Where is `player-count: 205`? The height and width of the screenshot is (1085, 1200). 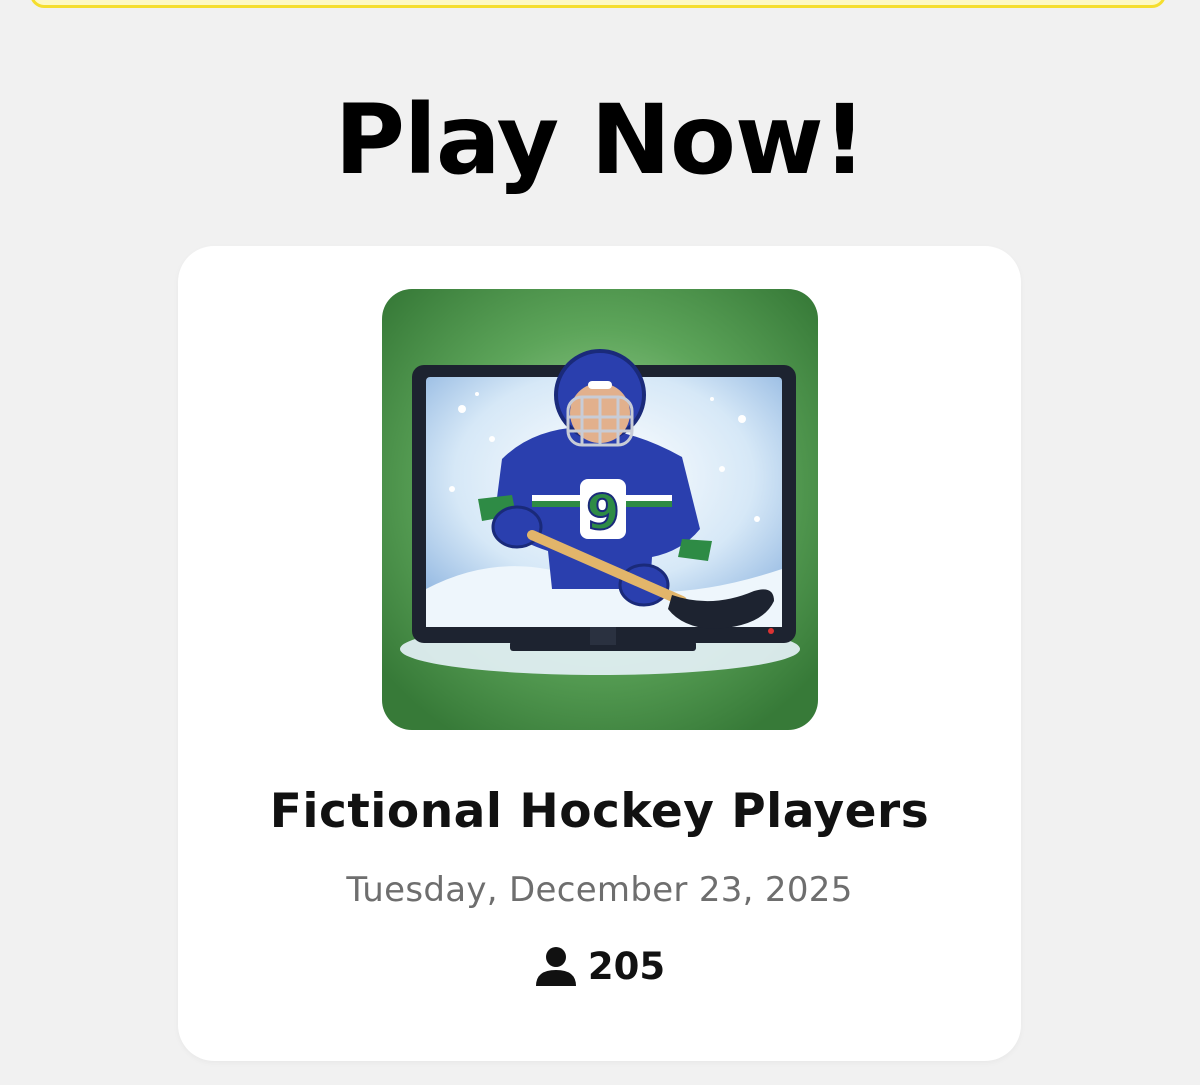 player-count: 205 is located at coordinates (599, 966).